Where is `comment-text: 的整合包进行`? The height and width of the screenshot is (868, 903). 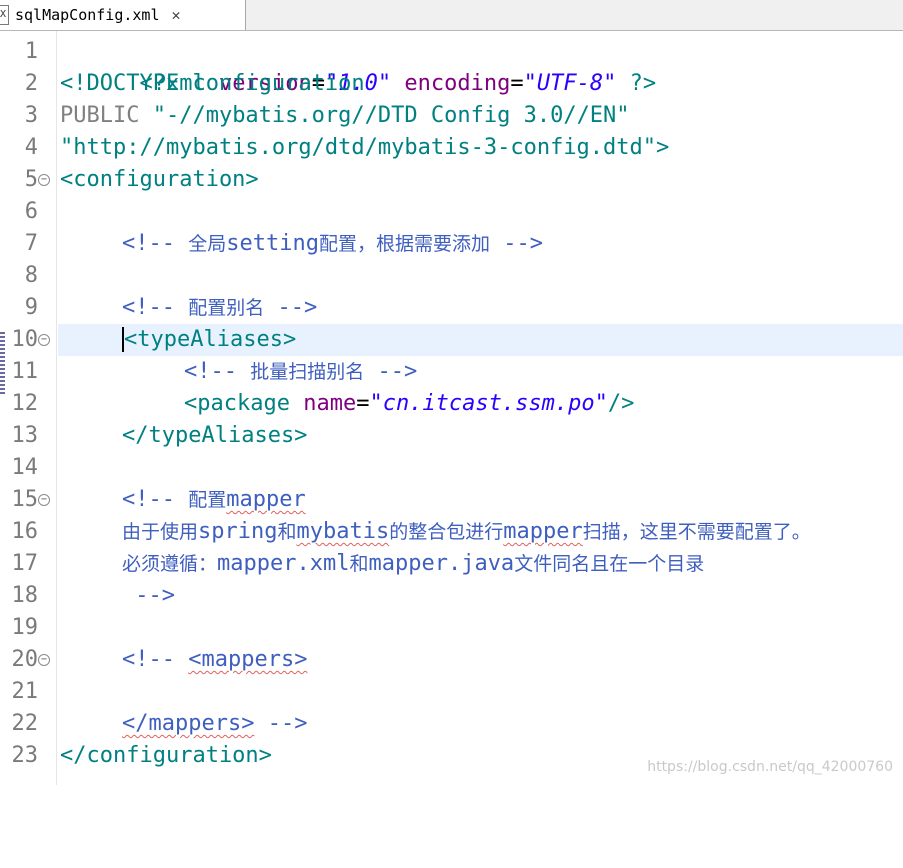
comment-text: 的整合包进行 is located at coordinates (446, 532).